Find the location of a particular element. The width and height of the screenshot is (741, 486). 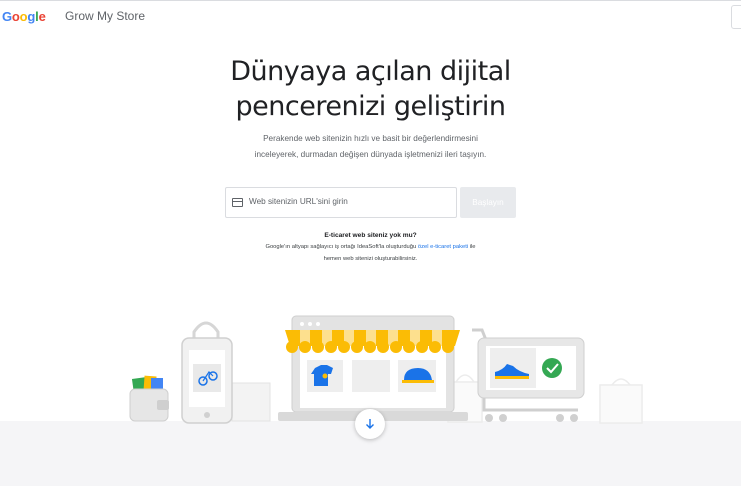

wallet-icon is located at coordinates (149, 398).